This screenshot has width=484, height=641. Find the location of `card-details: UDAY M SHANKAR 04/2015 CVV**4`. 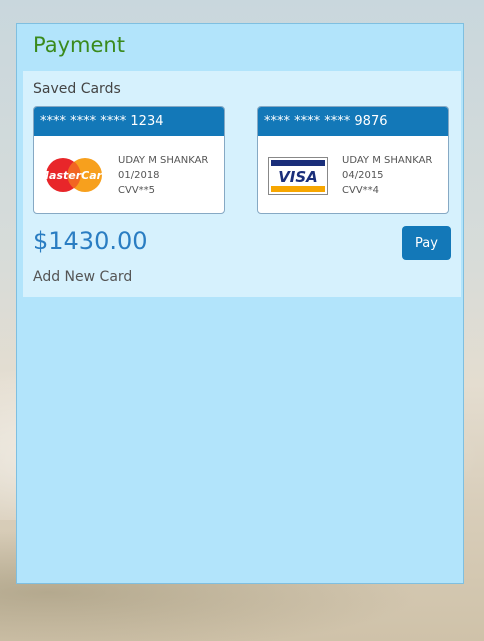

card-details: UDAY M SHANKAR 04/2015 CVV**4 is located at coordinates (387, 175).